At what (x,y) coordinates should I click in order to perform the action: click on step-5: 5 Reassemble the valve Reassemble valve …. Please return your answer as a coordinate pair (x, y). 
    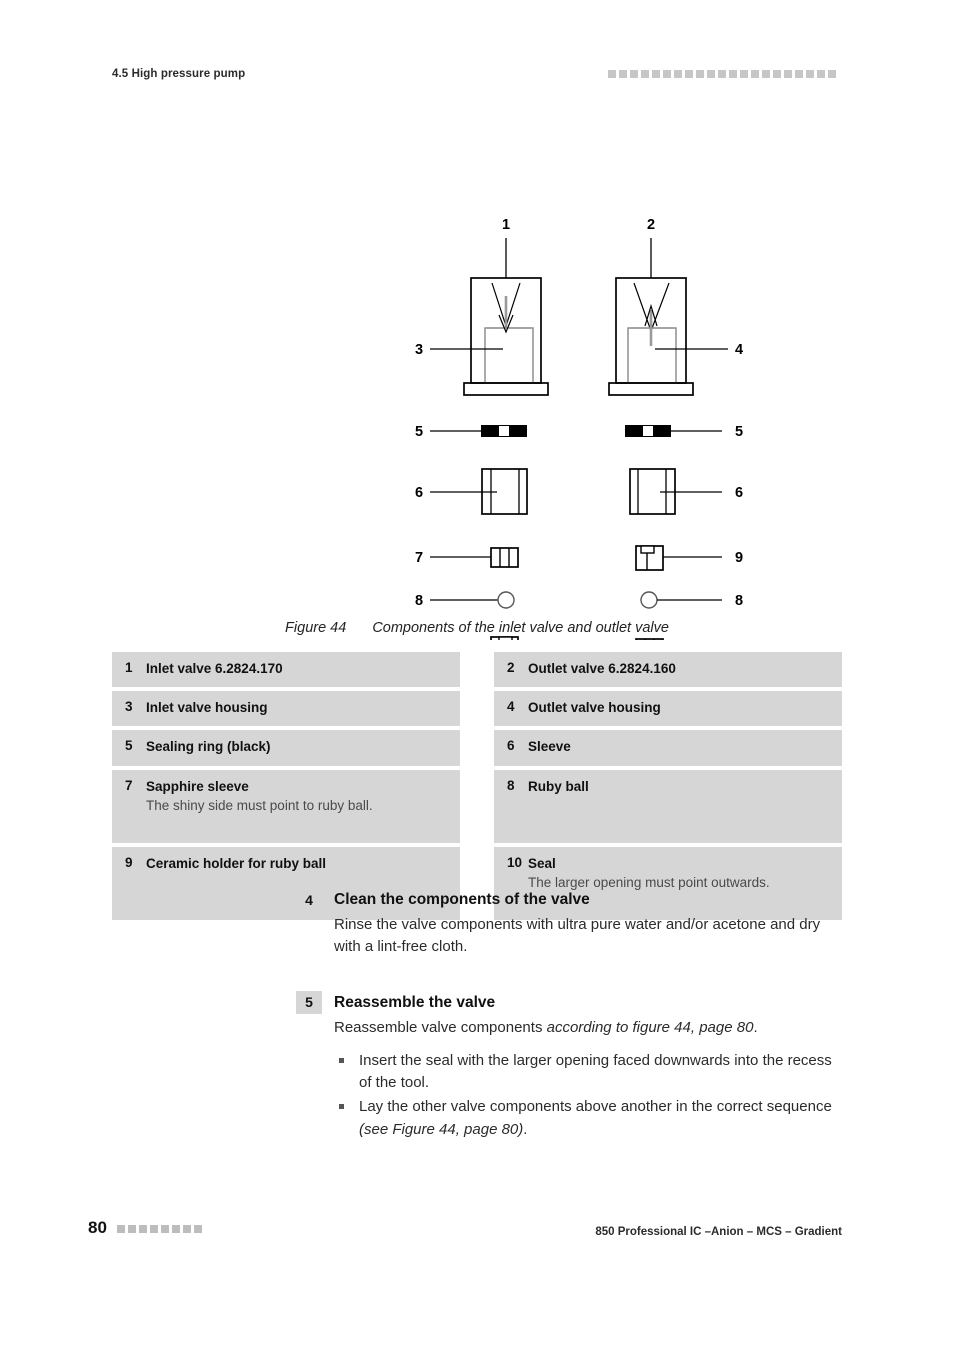
    Looking at the image, I should click on (569, 1065).